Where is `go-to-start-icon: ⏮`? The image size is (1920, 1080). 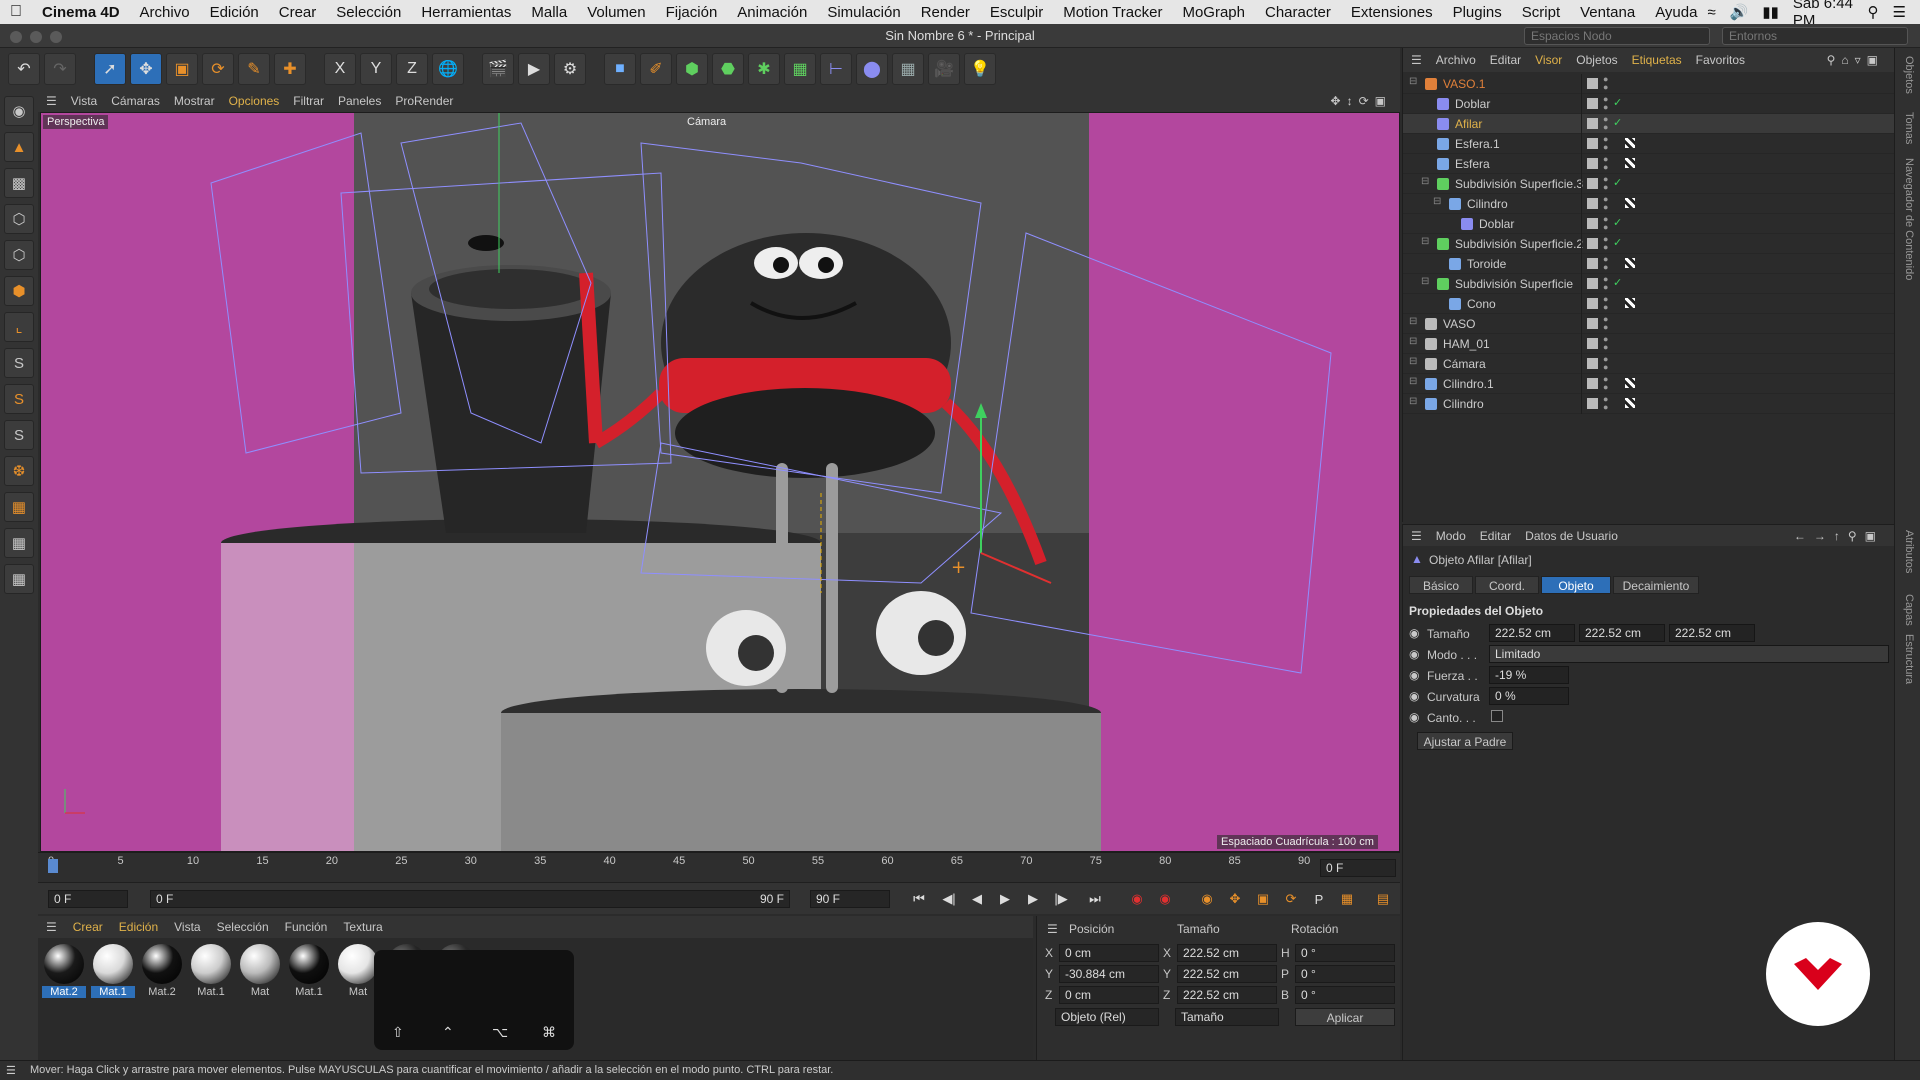
go-to-start-icon: ⏮ is located at coordinates (919, 899).